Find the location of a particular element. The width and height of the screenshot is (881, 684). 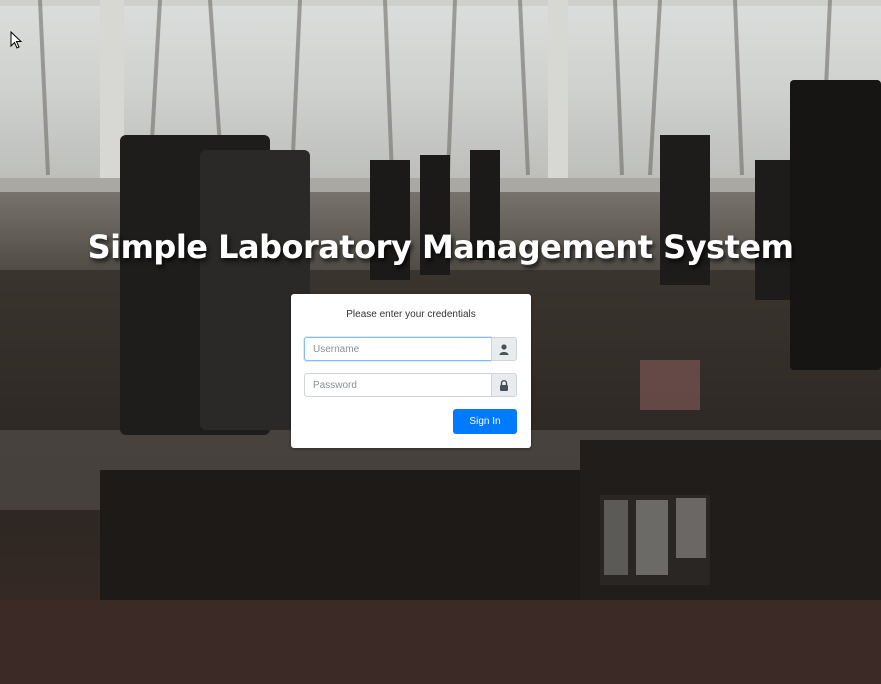

username-input is located at coordinates (397, 349).